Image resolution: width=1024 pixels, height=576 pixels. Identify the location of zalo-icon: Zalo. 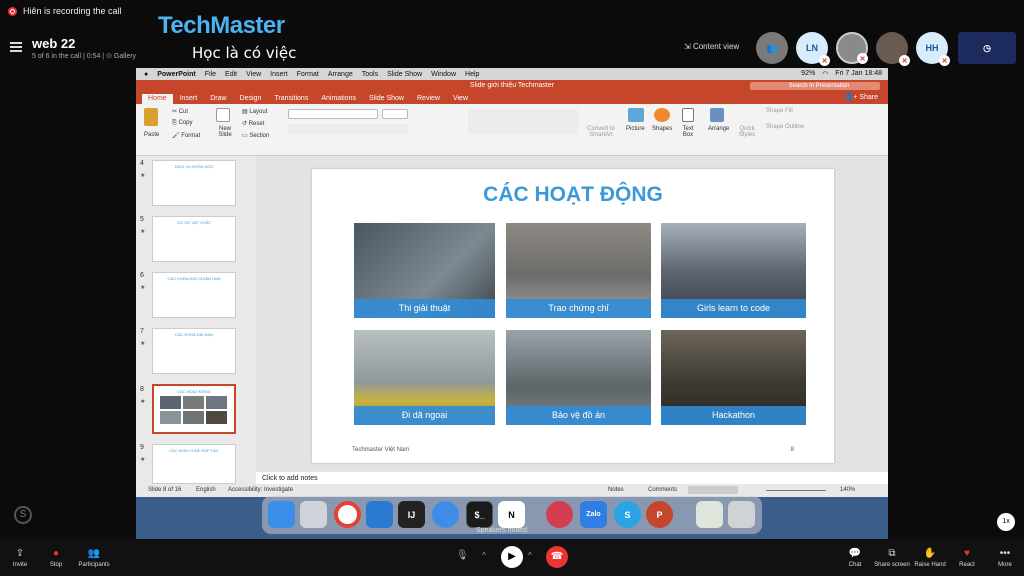
(593, 514).